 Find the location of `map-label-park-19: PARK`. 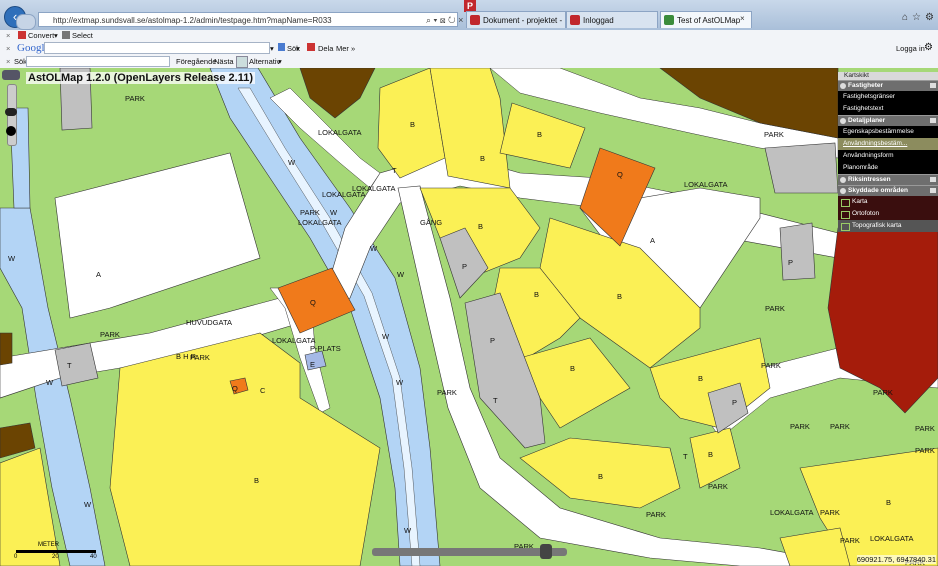

map-label-park-19: PARK is located at coordinates (850, 540).